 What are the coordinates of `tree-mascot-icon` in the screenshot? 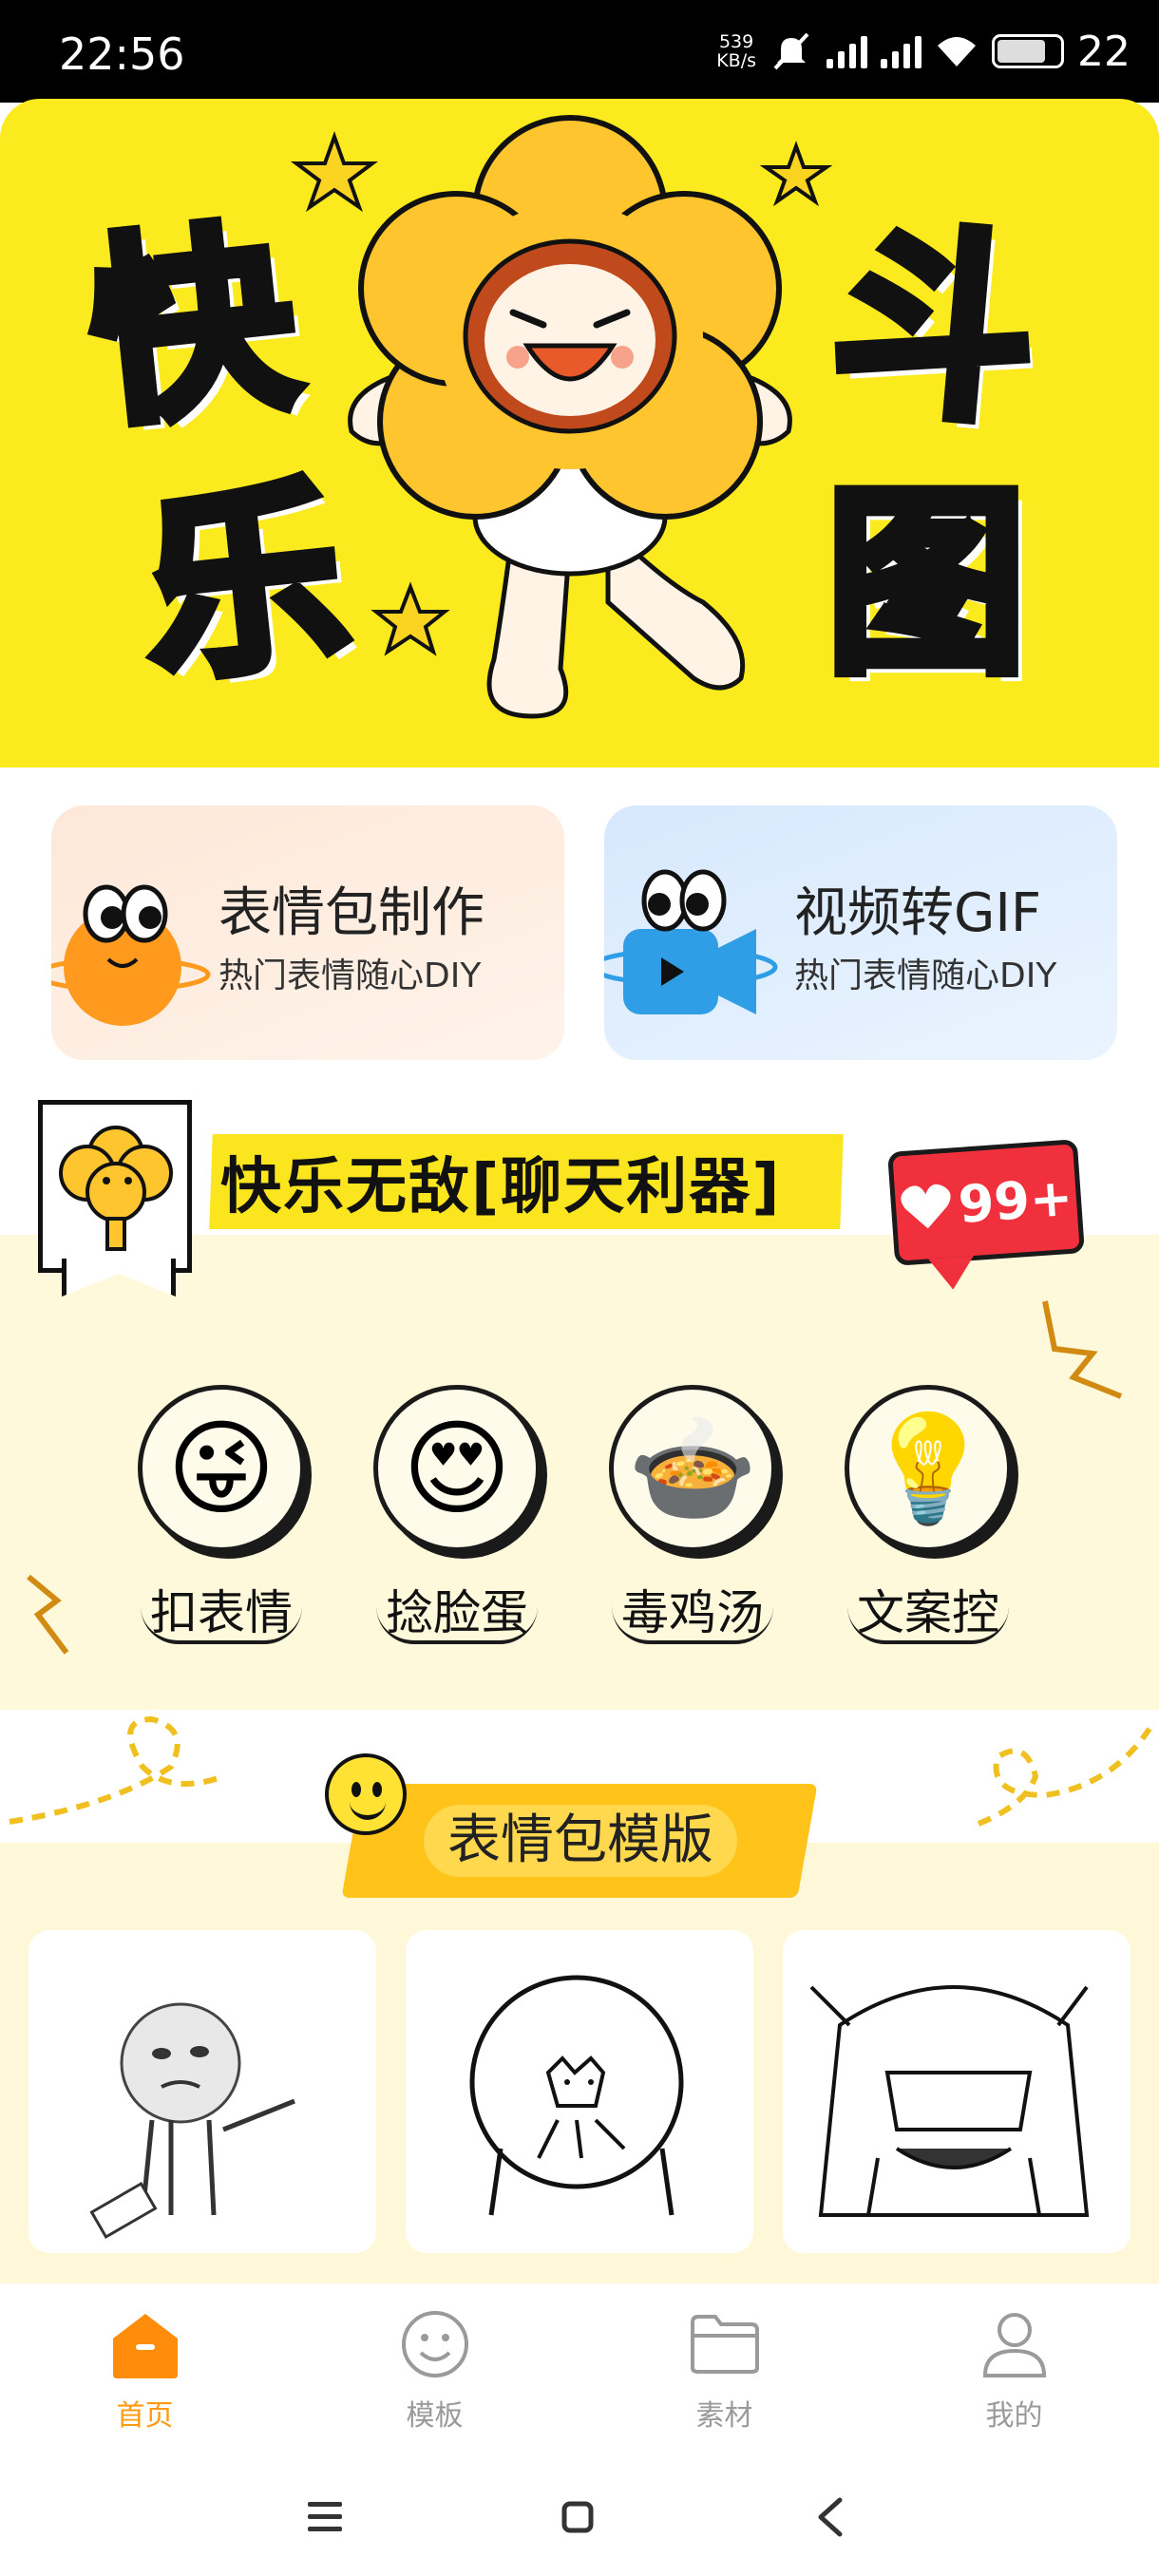 It's located at (116, 1188).